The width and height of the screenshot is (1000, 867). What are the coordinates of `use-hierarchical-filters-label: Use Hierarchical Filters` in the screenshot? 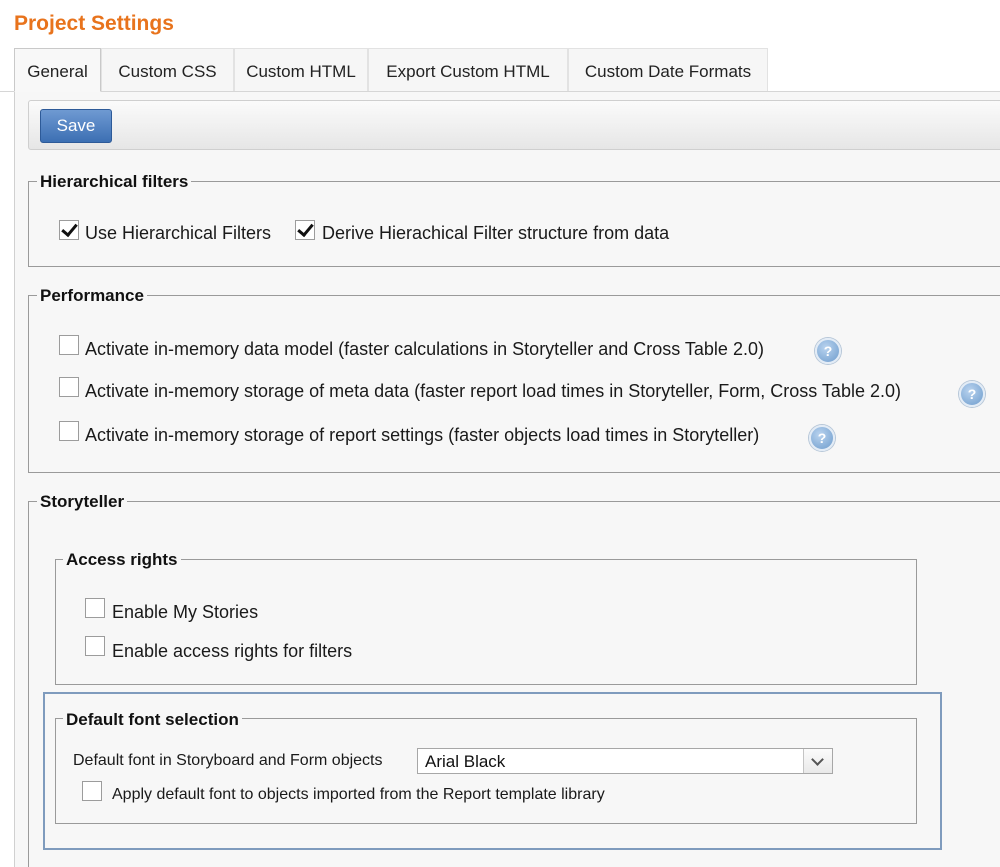 It's located at (178, 233).